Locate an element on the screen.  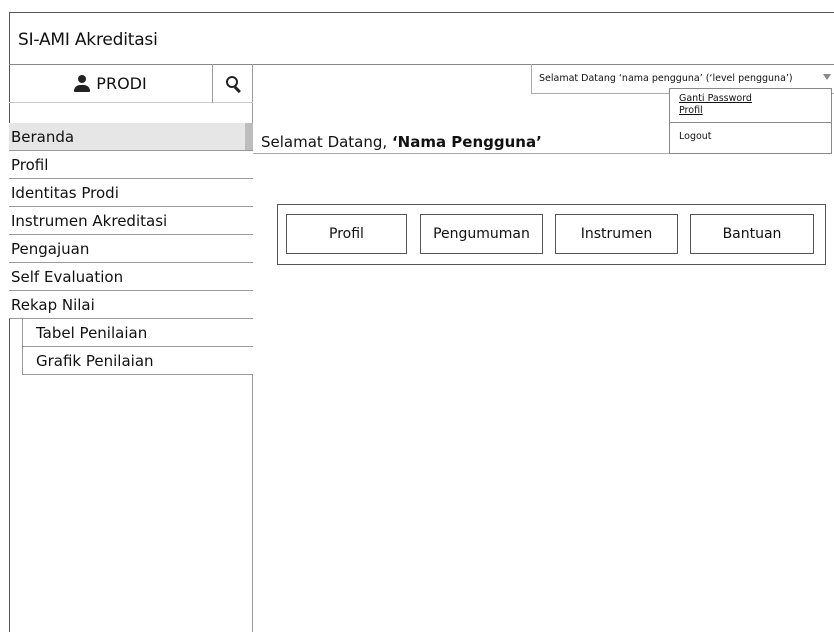
role-box: PRODI is located at coordinates (111, 83).